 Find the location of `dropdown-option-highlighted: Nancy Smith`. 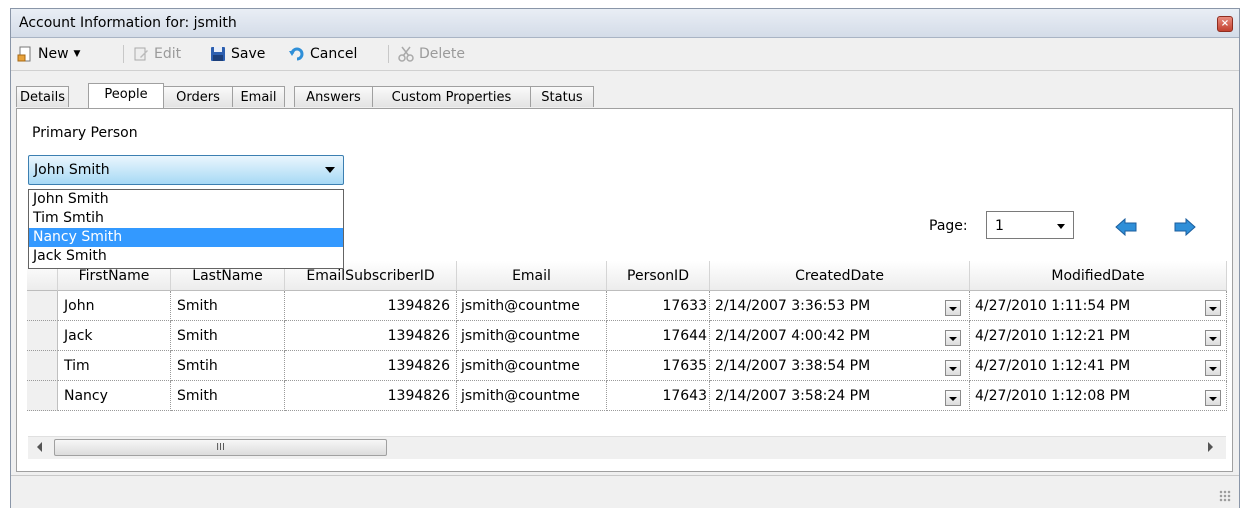

dropdown-option-highlighted: Nancy Smith is located at coordinates (186, 237).